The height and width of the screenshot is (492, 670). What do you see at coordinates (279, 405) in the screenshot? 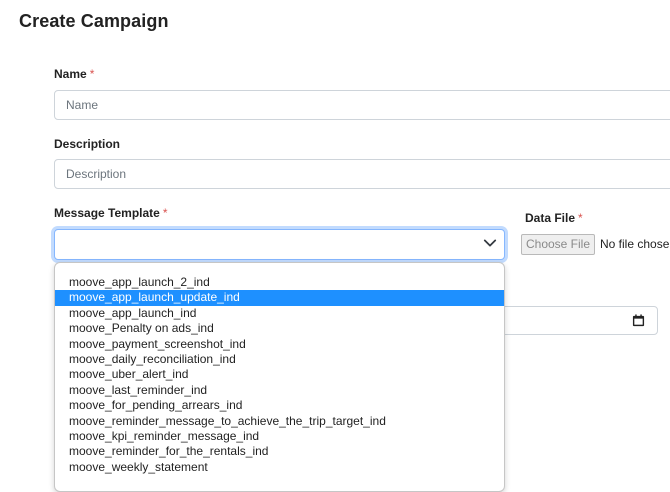
I see `template-option: moove_for_pending_arrears_ind` at bounding box center [279, 405].